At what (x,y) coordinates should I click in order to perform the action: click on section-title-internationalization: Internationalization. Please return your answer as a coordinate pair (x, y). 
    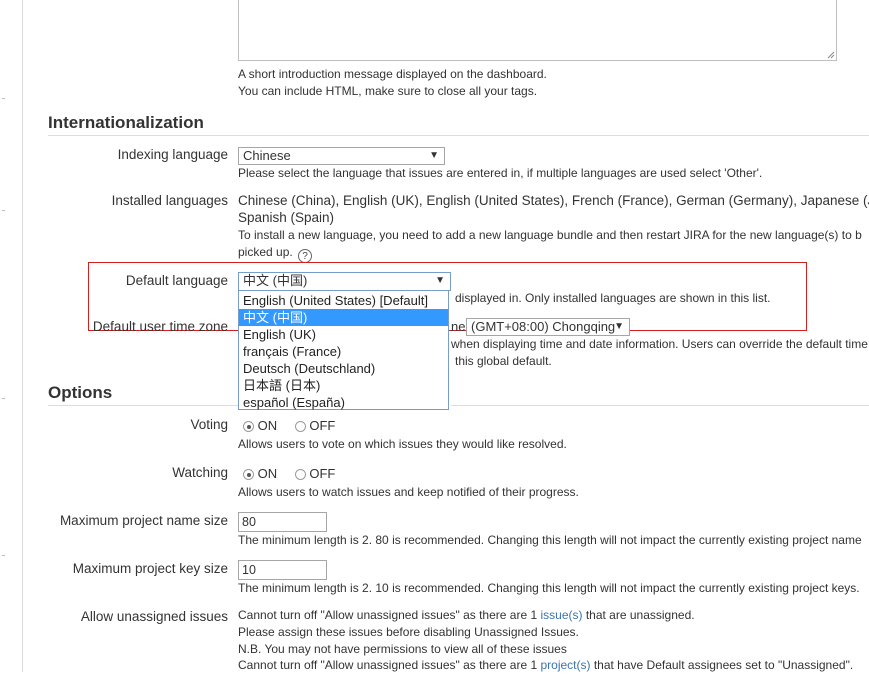
    Looking at the image, I should click on (126, 122).